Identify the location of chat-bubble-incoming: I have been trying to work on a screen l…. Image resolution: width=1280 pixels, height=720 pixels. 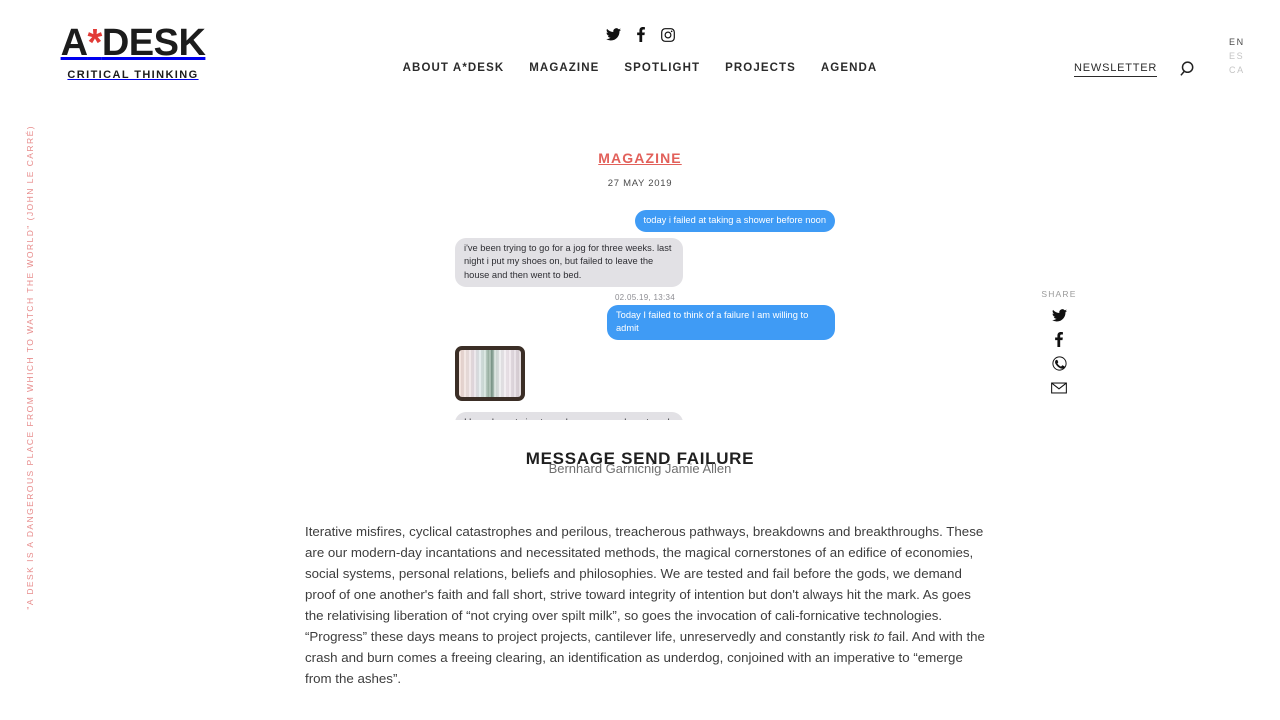
(569, 416).